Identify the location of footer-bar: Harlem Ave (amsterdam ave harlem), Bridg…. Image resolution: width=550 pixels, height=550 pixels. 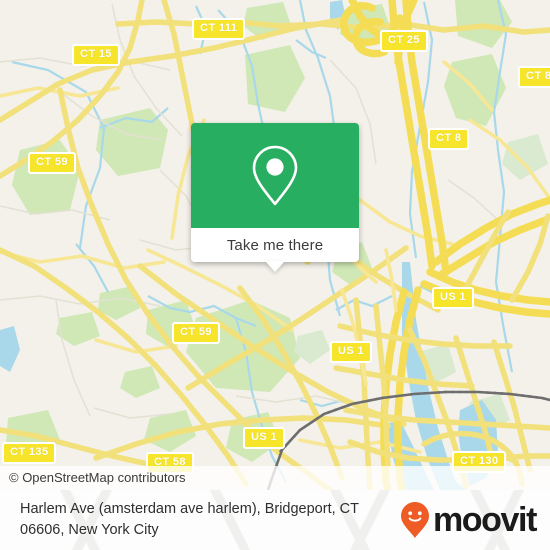
(275, 520).